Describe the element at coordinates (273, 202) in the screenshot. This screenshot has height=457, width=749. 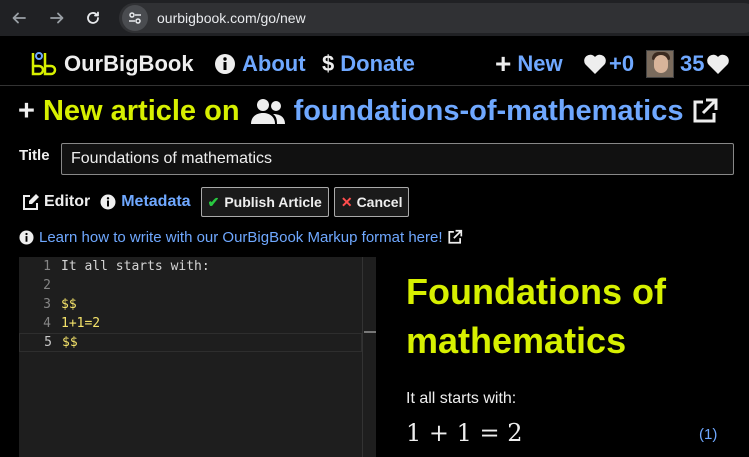
I see `publish-label: Publish Article` at that location.